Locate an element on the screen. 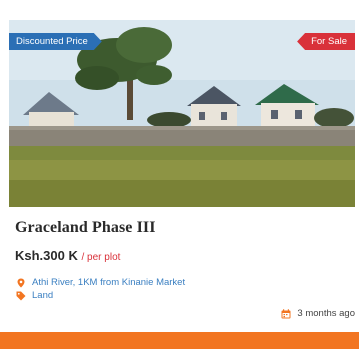 The width and height of the screenshot is (359, 349). price-unit: / per plot is located at coordinates (101, 257).